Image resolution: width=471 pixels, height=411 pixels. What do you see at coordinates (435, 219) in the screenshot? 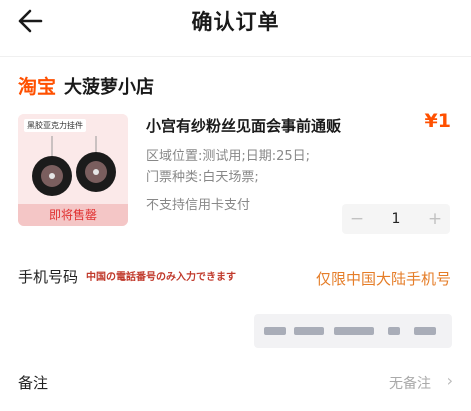
I see `increment-button: +` at bounding box center [435, 219].